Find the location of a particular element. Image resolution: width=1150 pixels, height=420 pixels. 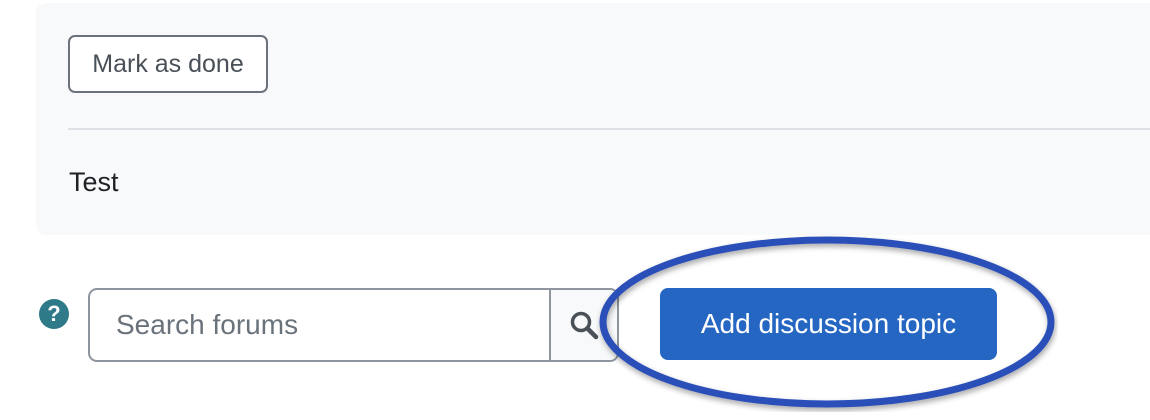

card-divider is located at coordinates (609, 129).